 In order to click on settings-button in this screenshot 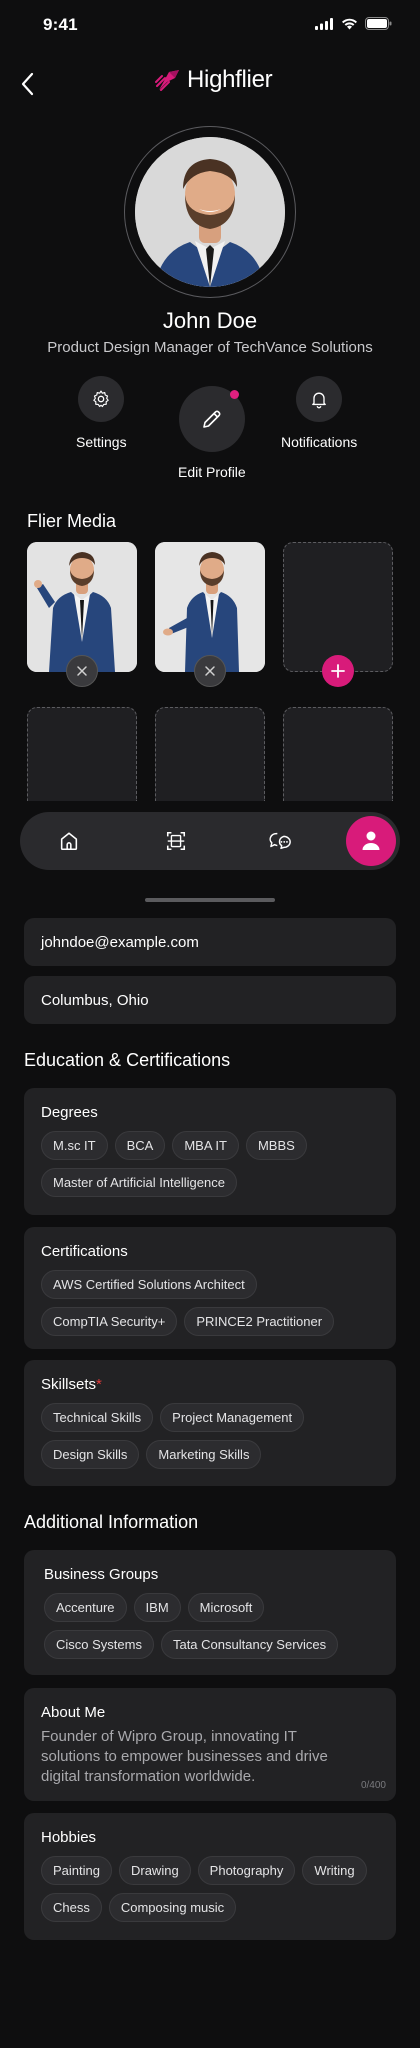, I will do `click(101, 399)`.